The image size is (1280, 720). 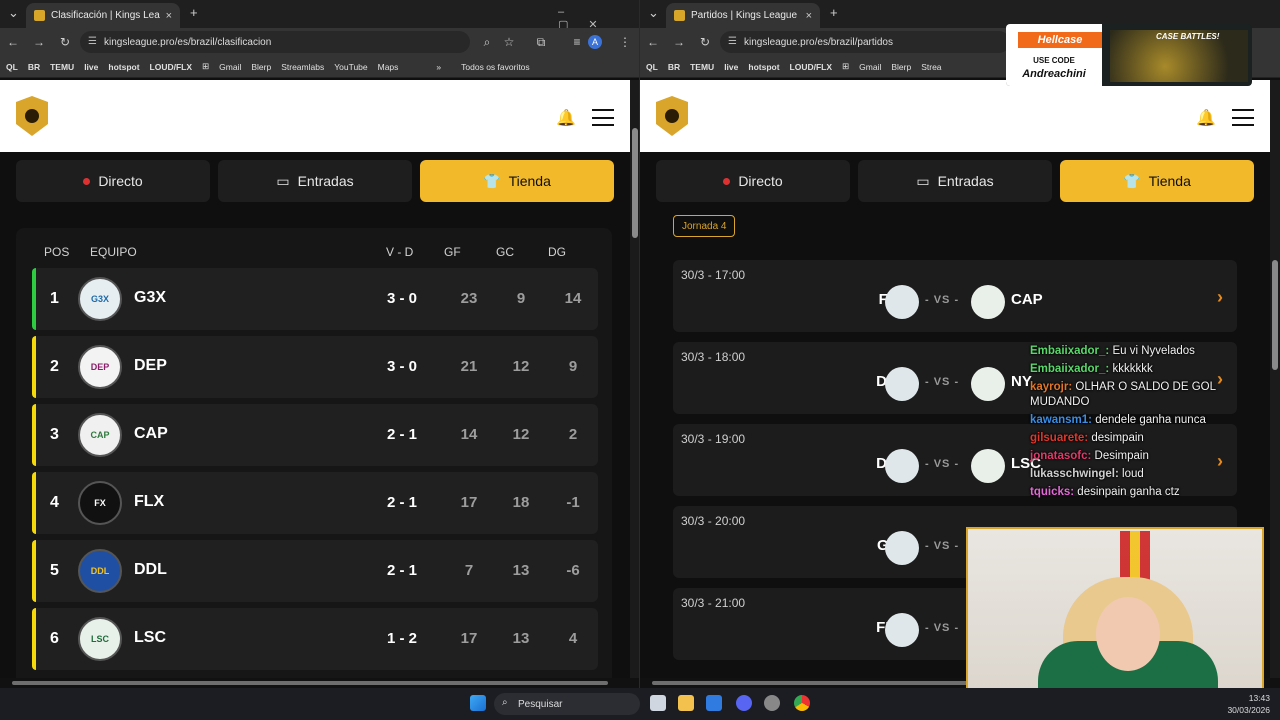 I want to click on bookmark-all-favorites: Todos os favoritos, so click(x=495, y=67).